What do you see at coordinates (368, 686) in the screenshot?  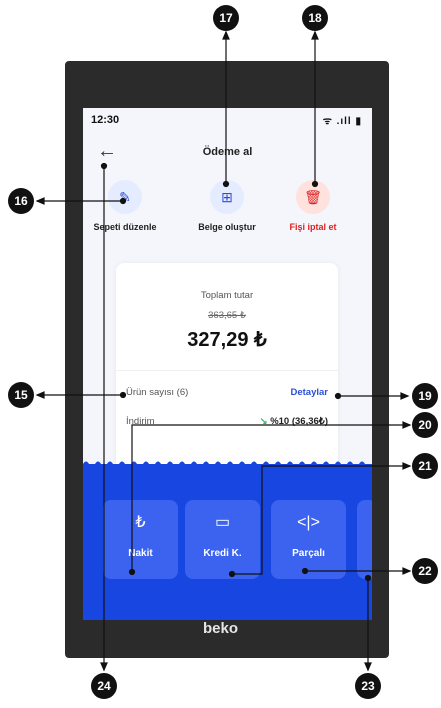 I see `callout-23: 23` at bounding box center [368, 686].